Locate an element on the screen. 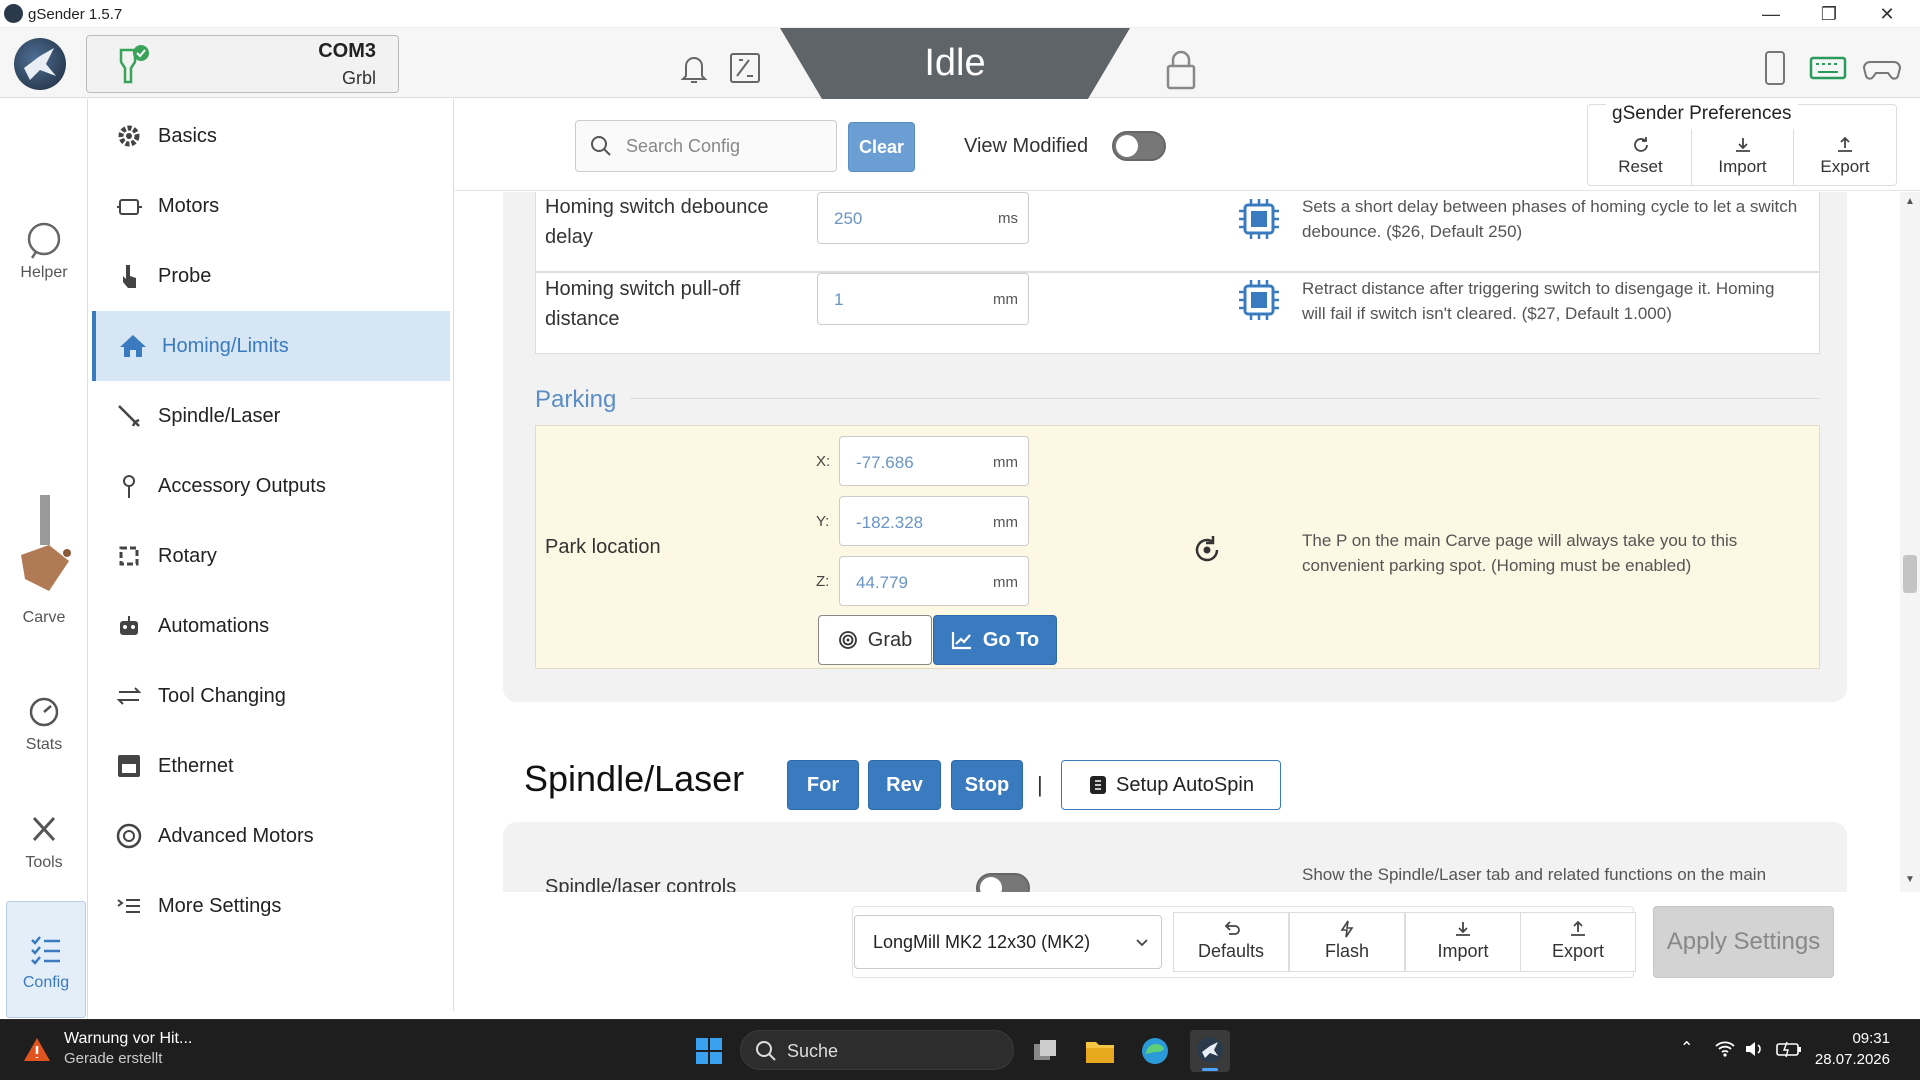  clear-button: Clear is located at coordinates (881, 147).